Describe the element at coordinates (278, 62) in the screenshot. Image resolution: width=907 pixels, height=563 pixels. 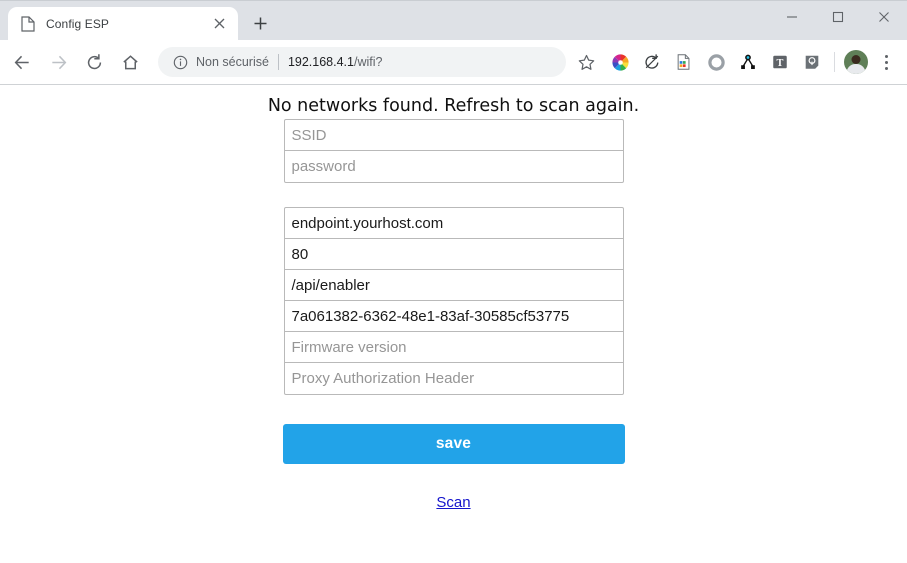
I see `omnibox-divider` at that location.